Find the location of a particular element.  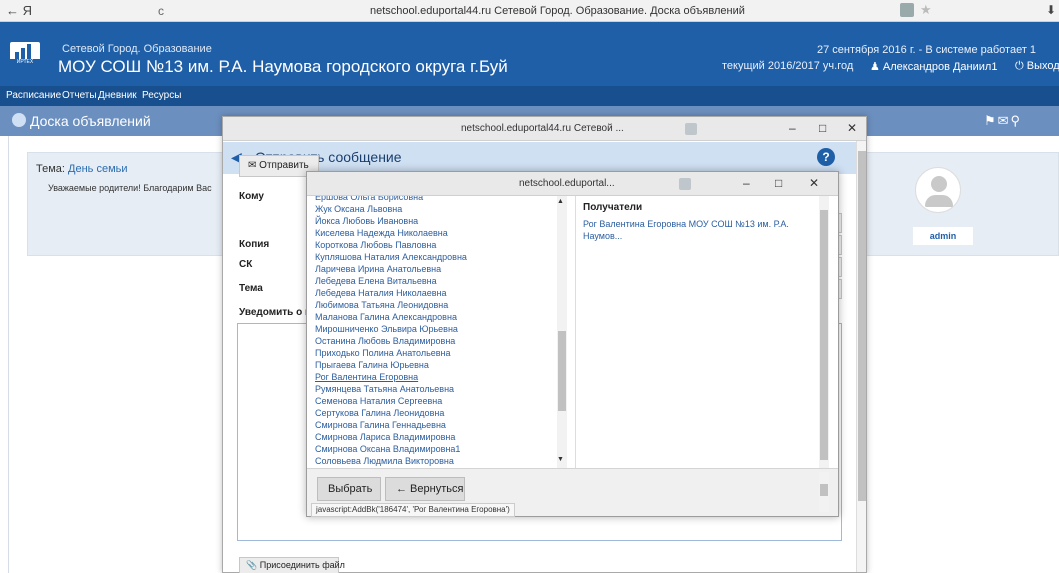

compose-scrollbar is located at coordinates (861, 356).